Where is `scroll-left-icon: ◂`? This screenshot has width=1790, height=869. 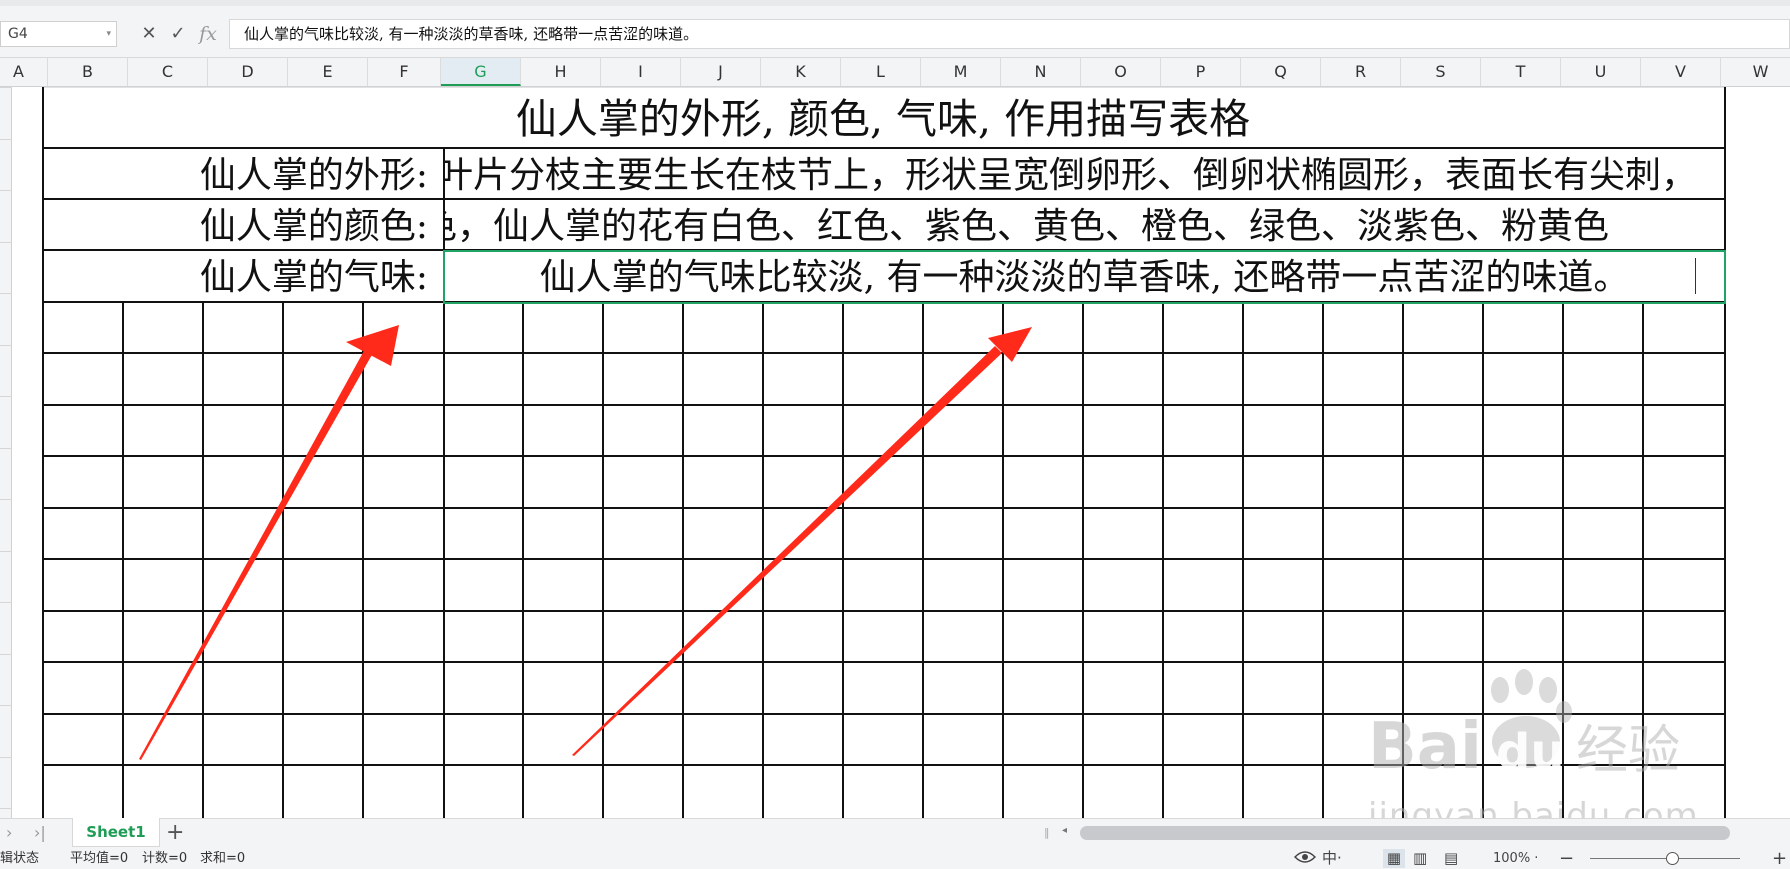 scroll-left-icon: ◂ is located at coordinates (1064, 830).